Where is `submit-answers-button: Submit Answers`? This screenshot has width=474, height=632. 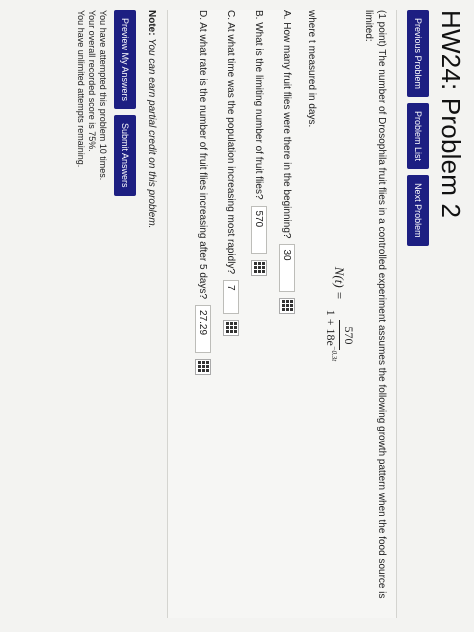 submit-answers-button: Submit Answers is located at coordinates (125, 155).